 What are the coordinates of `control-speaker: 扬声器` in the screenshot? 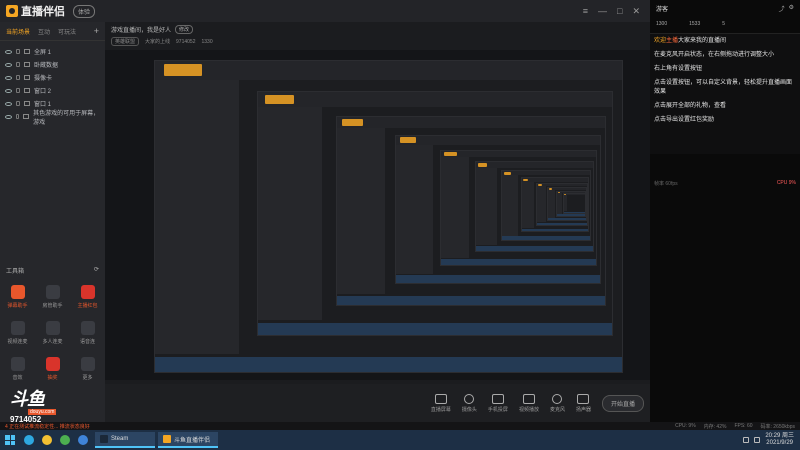 It's located at (583, 403).